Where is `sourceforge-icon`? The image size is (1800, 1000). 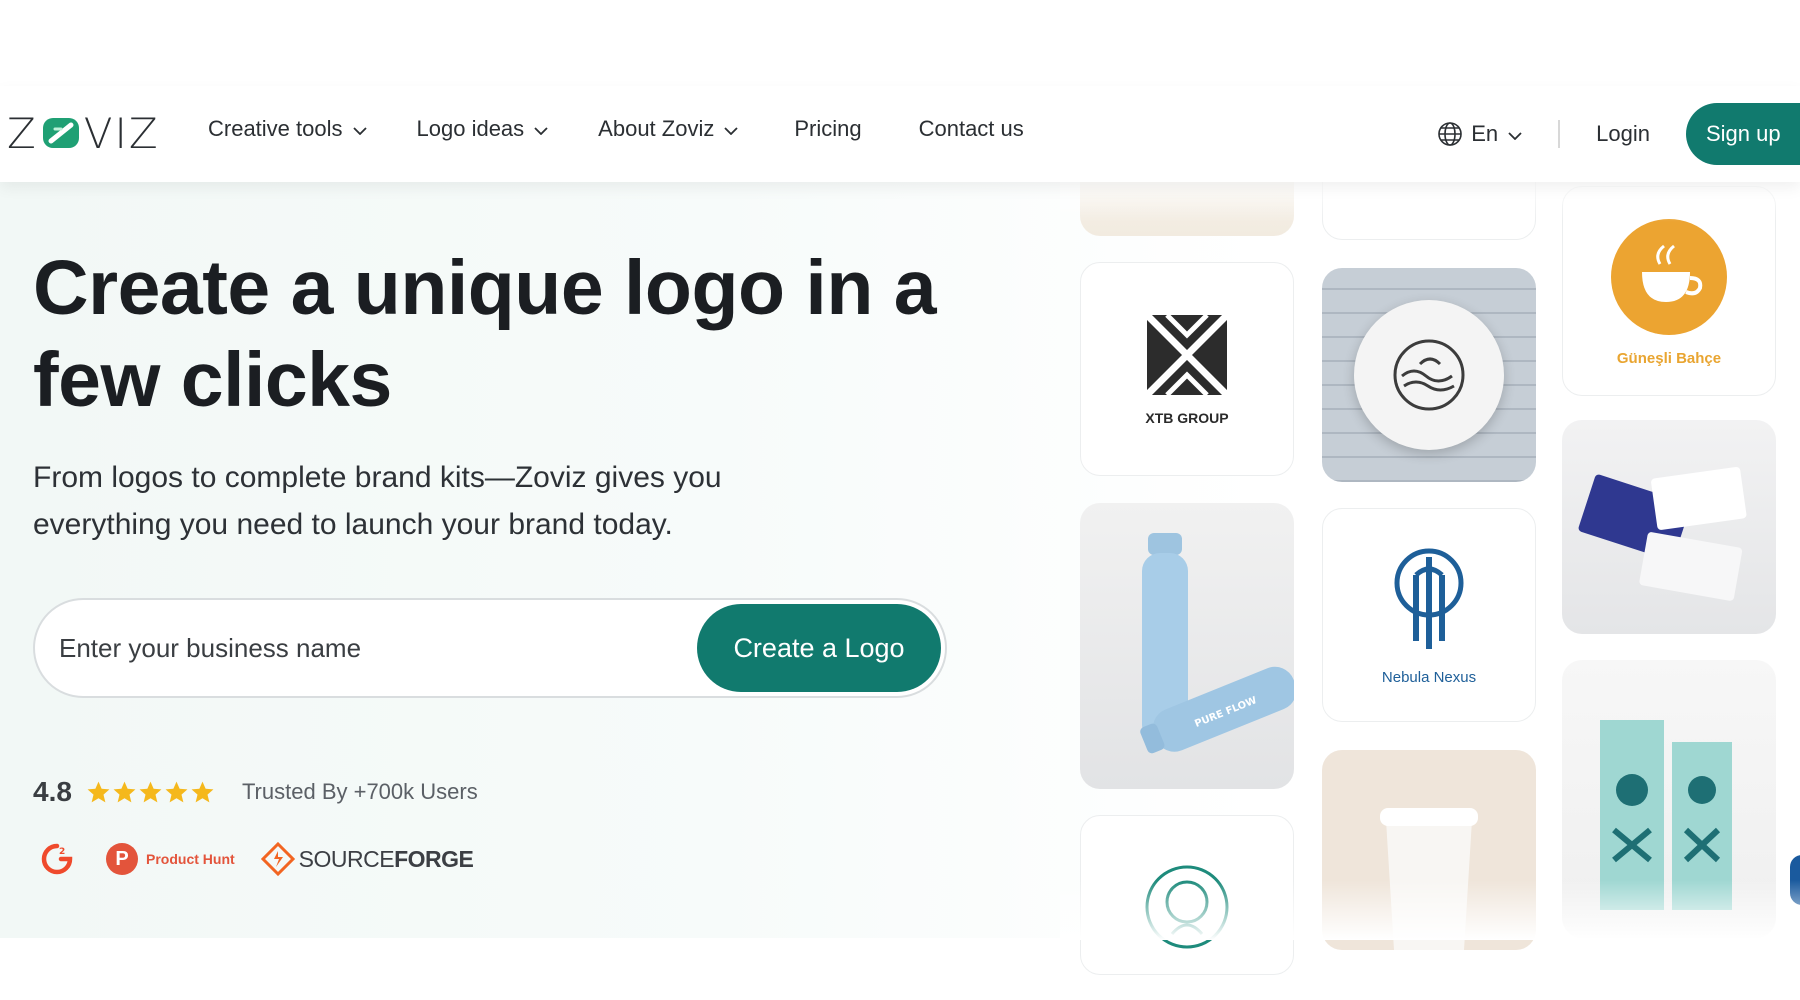
sourceforge-icon is located at coordinates (277, 859).